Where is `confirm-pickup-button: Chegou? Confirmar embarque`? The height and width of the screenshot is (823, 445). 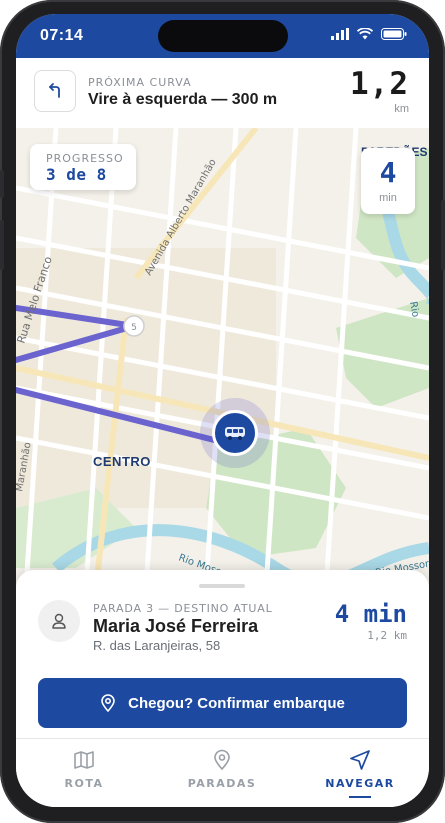 confirm-pickup-button: Chegou? Confirmar embarque is located at coordinates (222, 703).